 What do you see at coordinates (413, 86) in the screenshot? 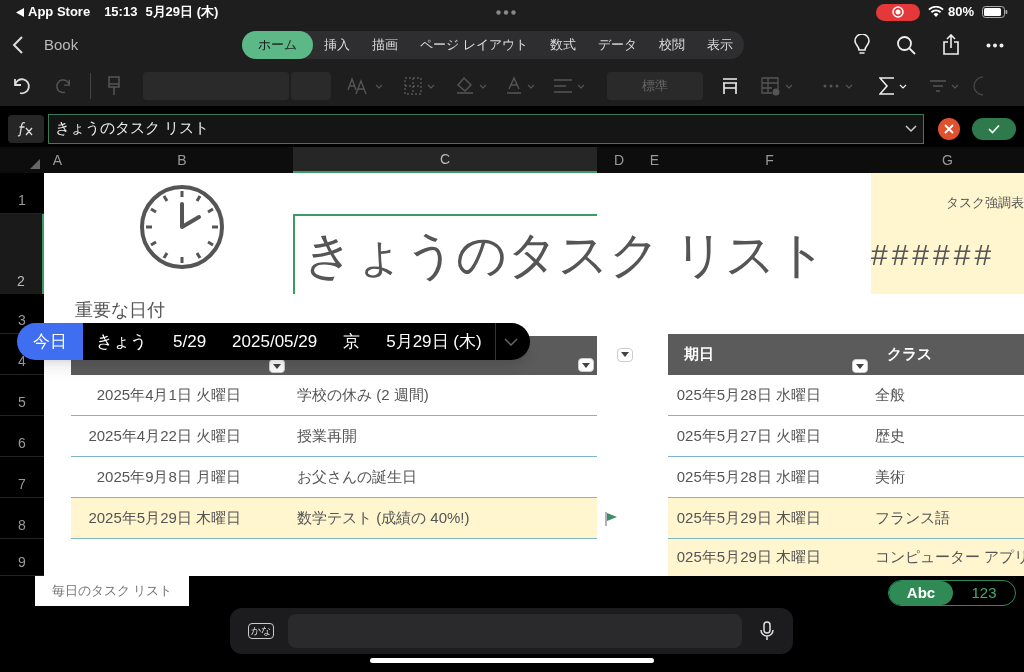
I see `borders-icon` at bounding box center [413, 86].